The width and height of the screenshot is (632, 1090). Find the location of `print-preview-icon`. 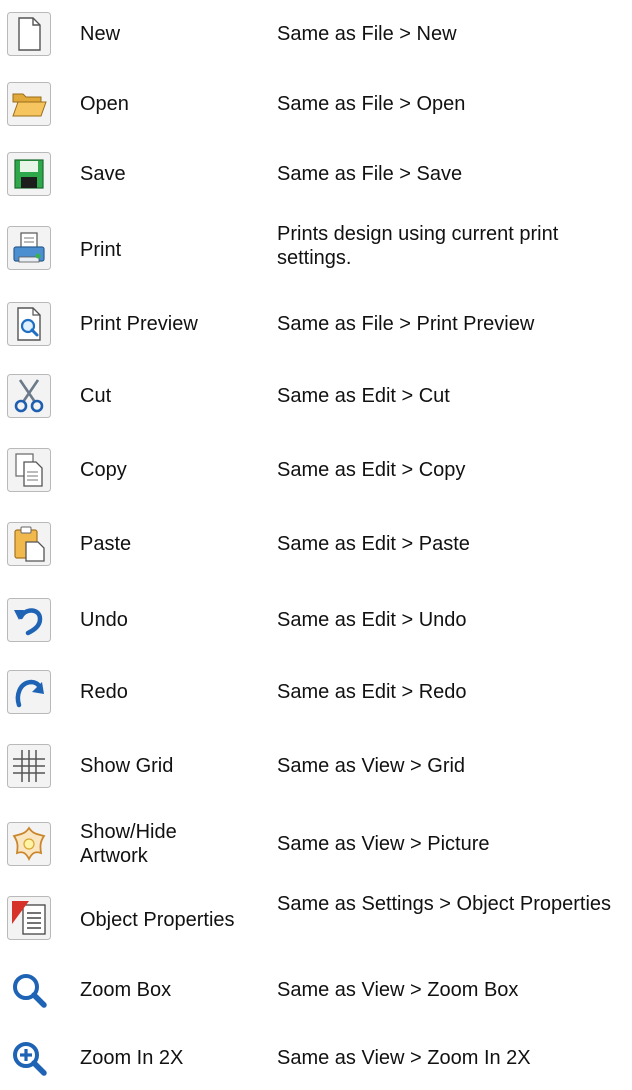

print-preview-icon is located at coordinates (29, 324).